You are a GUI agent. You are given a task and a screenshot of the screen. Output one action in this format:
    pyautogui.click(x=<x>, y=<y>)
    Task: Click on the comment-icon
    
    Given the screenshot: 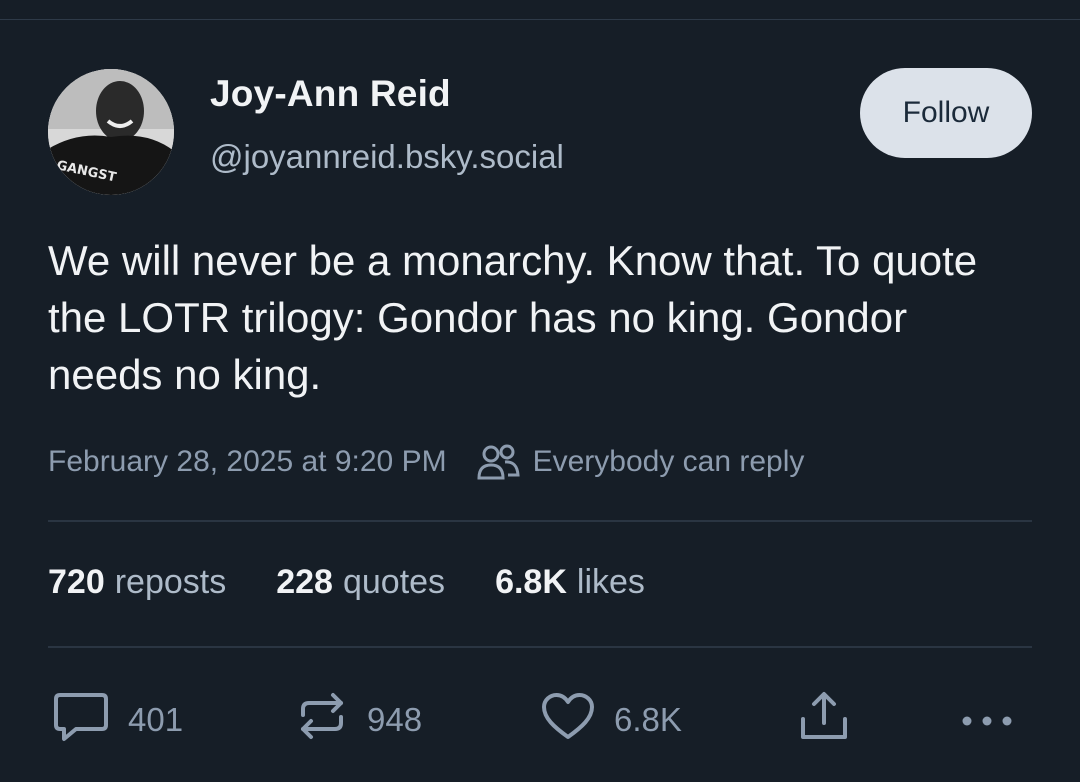 What is the action you would take?
    pyautogui.click(x=81, y=720)
    